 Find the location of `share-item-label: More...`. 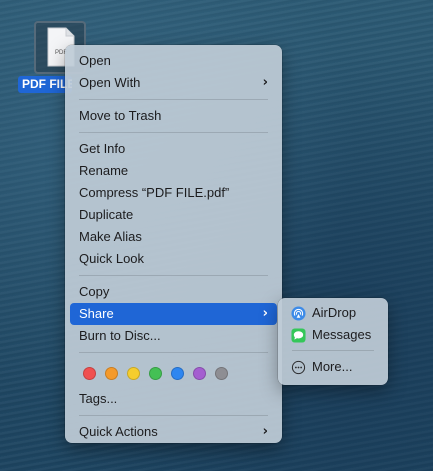

share-item-label: More... is located at coordinates (332, 366).